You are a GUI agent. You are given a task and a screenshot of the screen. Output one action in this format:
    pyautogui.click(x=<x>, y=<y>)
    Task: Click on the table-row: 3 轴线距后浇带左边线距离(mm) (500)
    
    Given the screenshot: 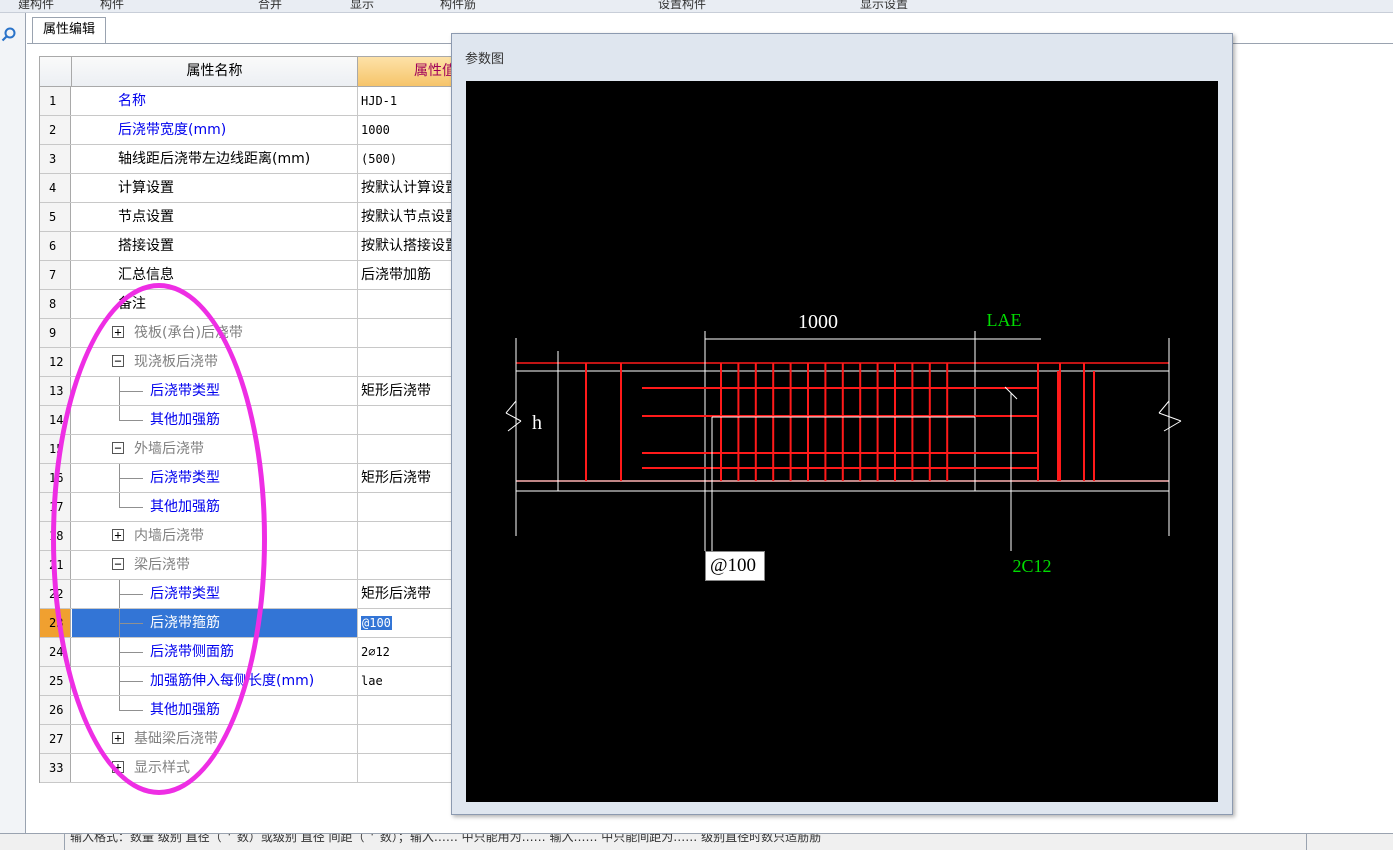 What is the action you would take?
    pyautogui.click(x=250, y=159)
    